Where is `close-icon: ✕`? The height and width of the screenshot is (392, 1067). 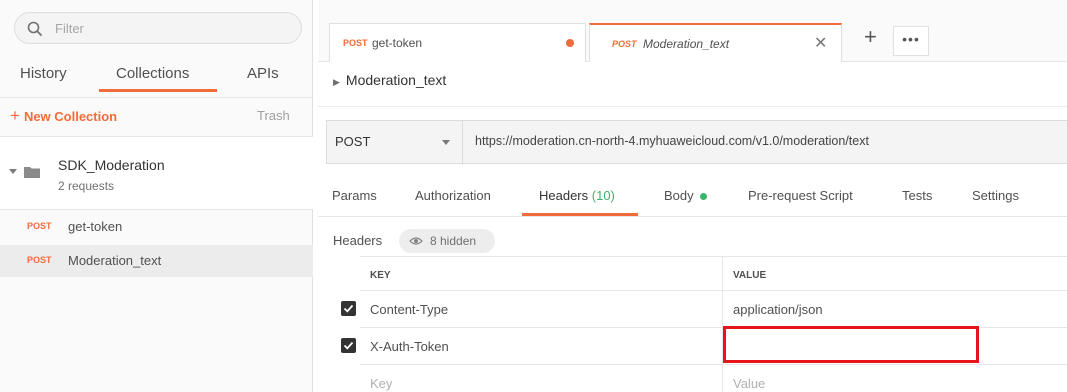
close-icon: ✕ is located at coordinates (820, 43).